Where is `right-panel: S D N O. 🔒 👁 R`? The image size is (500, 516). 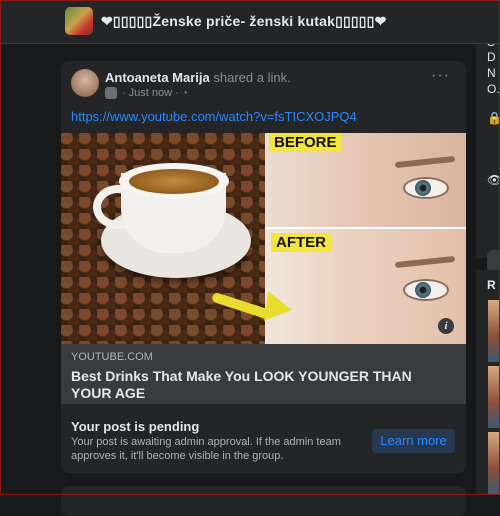
right-panel: S D N O. 🔒 👁 R is located at coordinates (488, 247).